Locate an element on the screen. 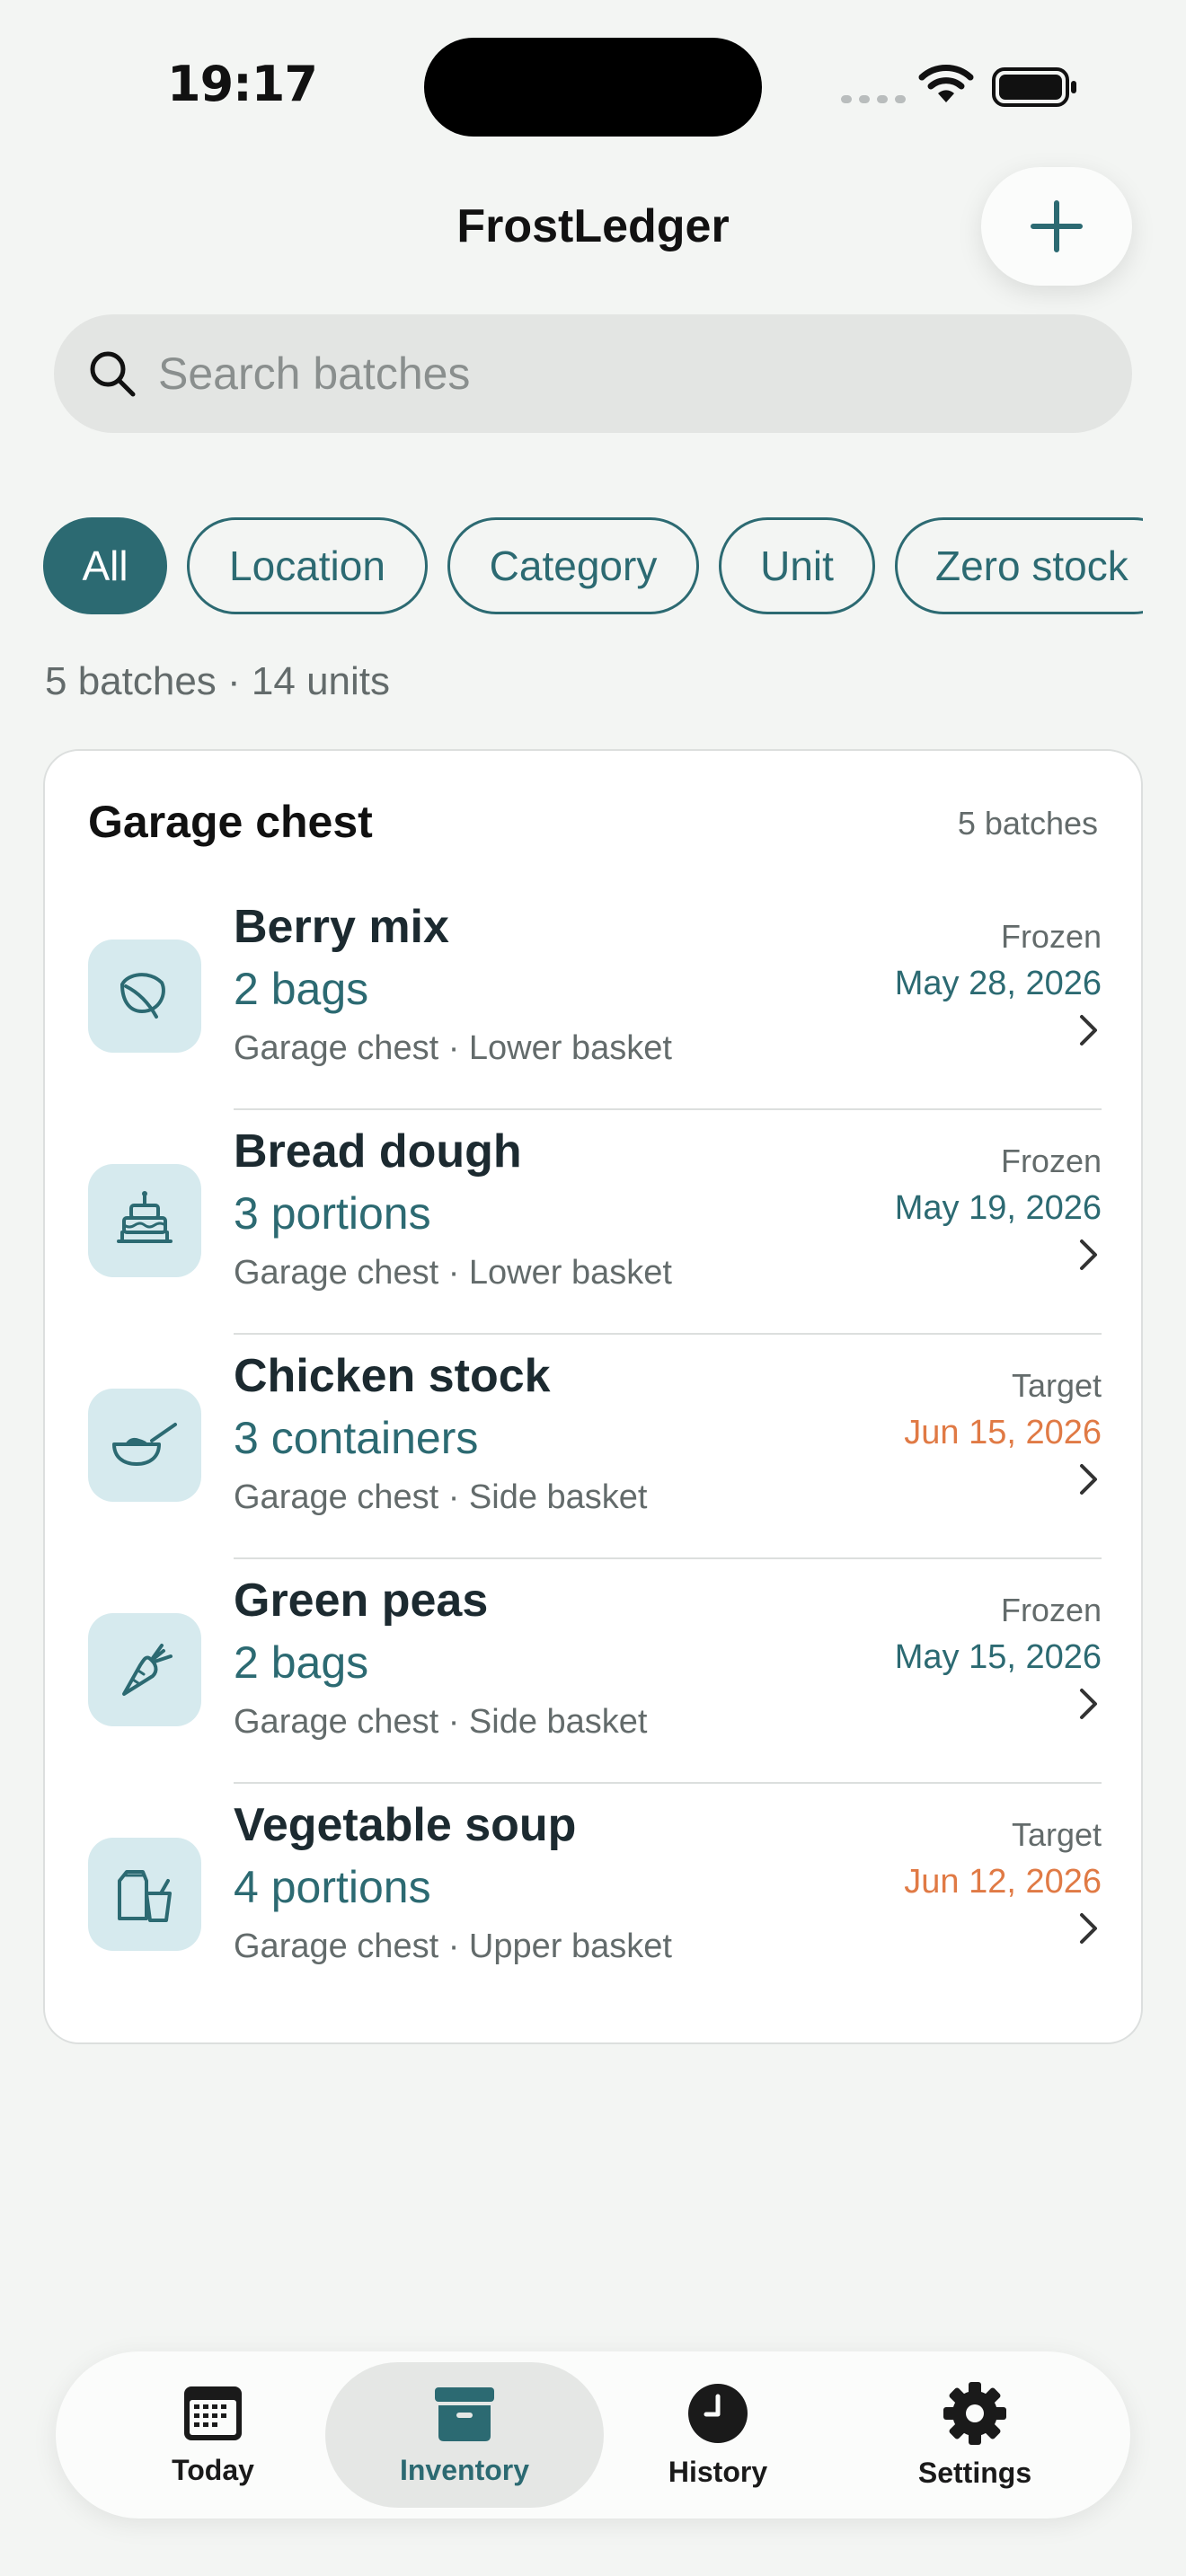  filter-chip-location: Location is located at coordinates (307, 565).